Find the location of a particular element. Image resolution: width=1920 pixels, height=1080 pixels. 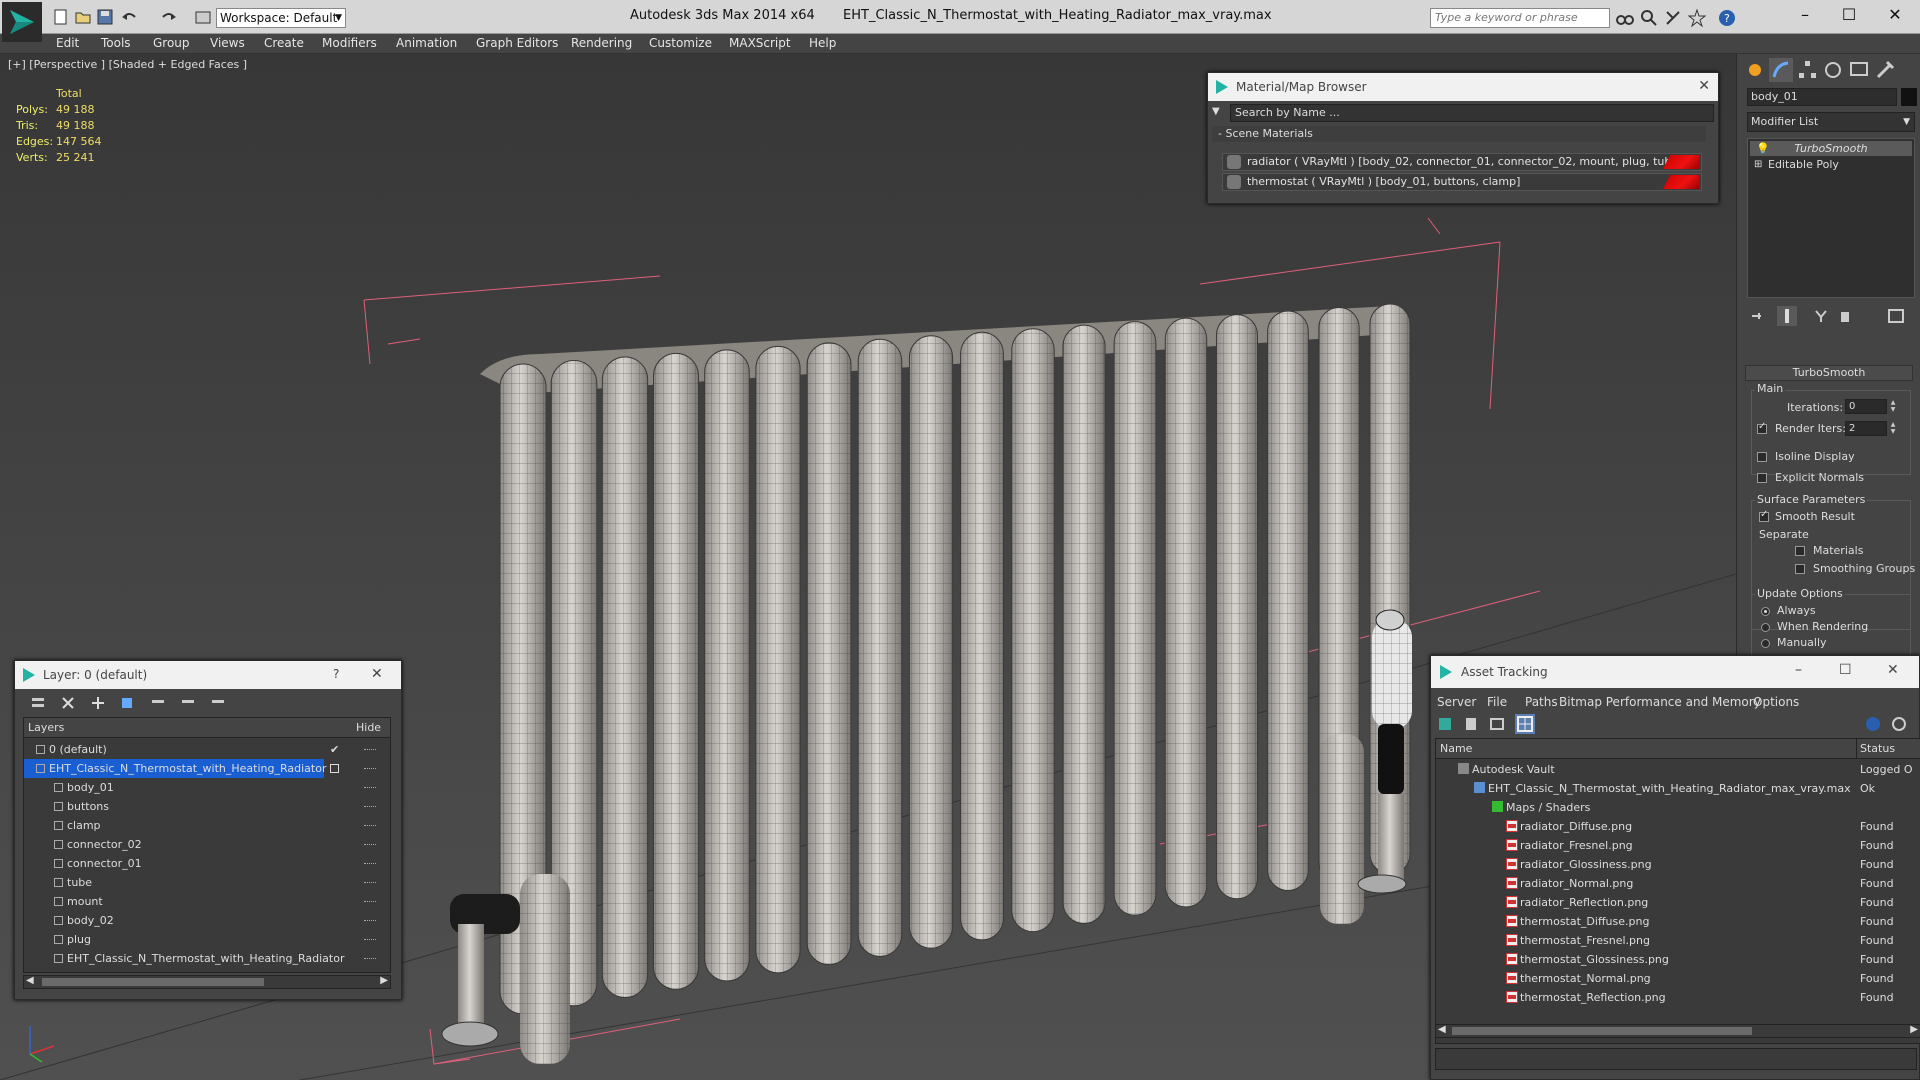

asset-row: Maps / Shaders is located at coordinates (1678, 807).